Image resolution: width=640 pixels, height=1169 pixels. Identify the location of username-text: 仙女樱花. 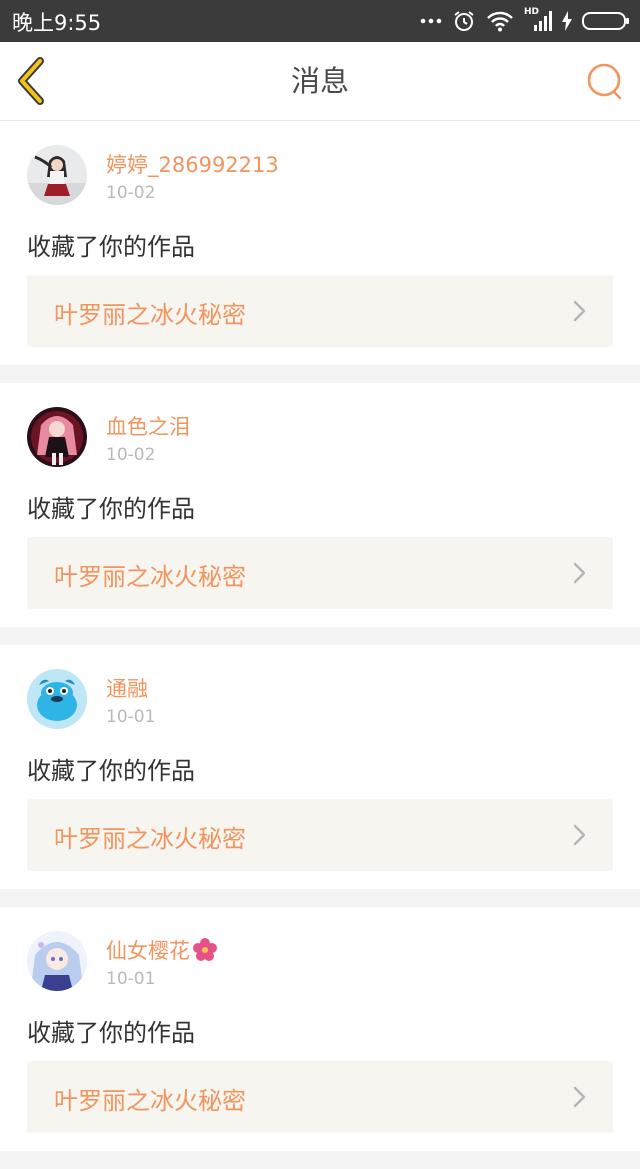
(148, 951).